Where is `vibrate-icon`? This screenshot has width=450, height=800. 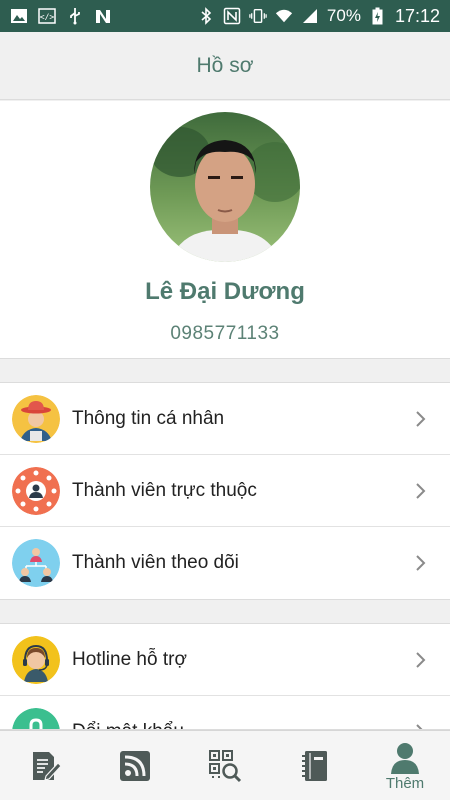
vibrate-icon is located at coordinates (258, 16).